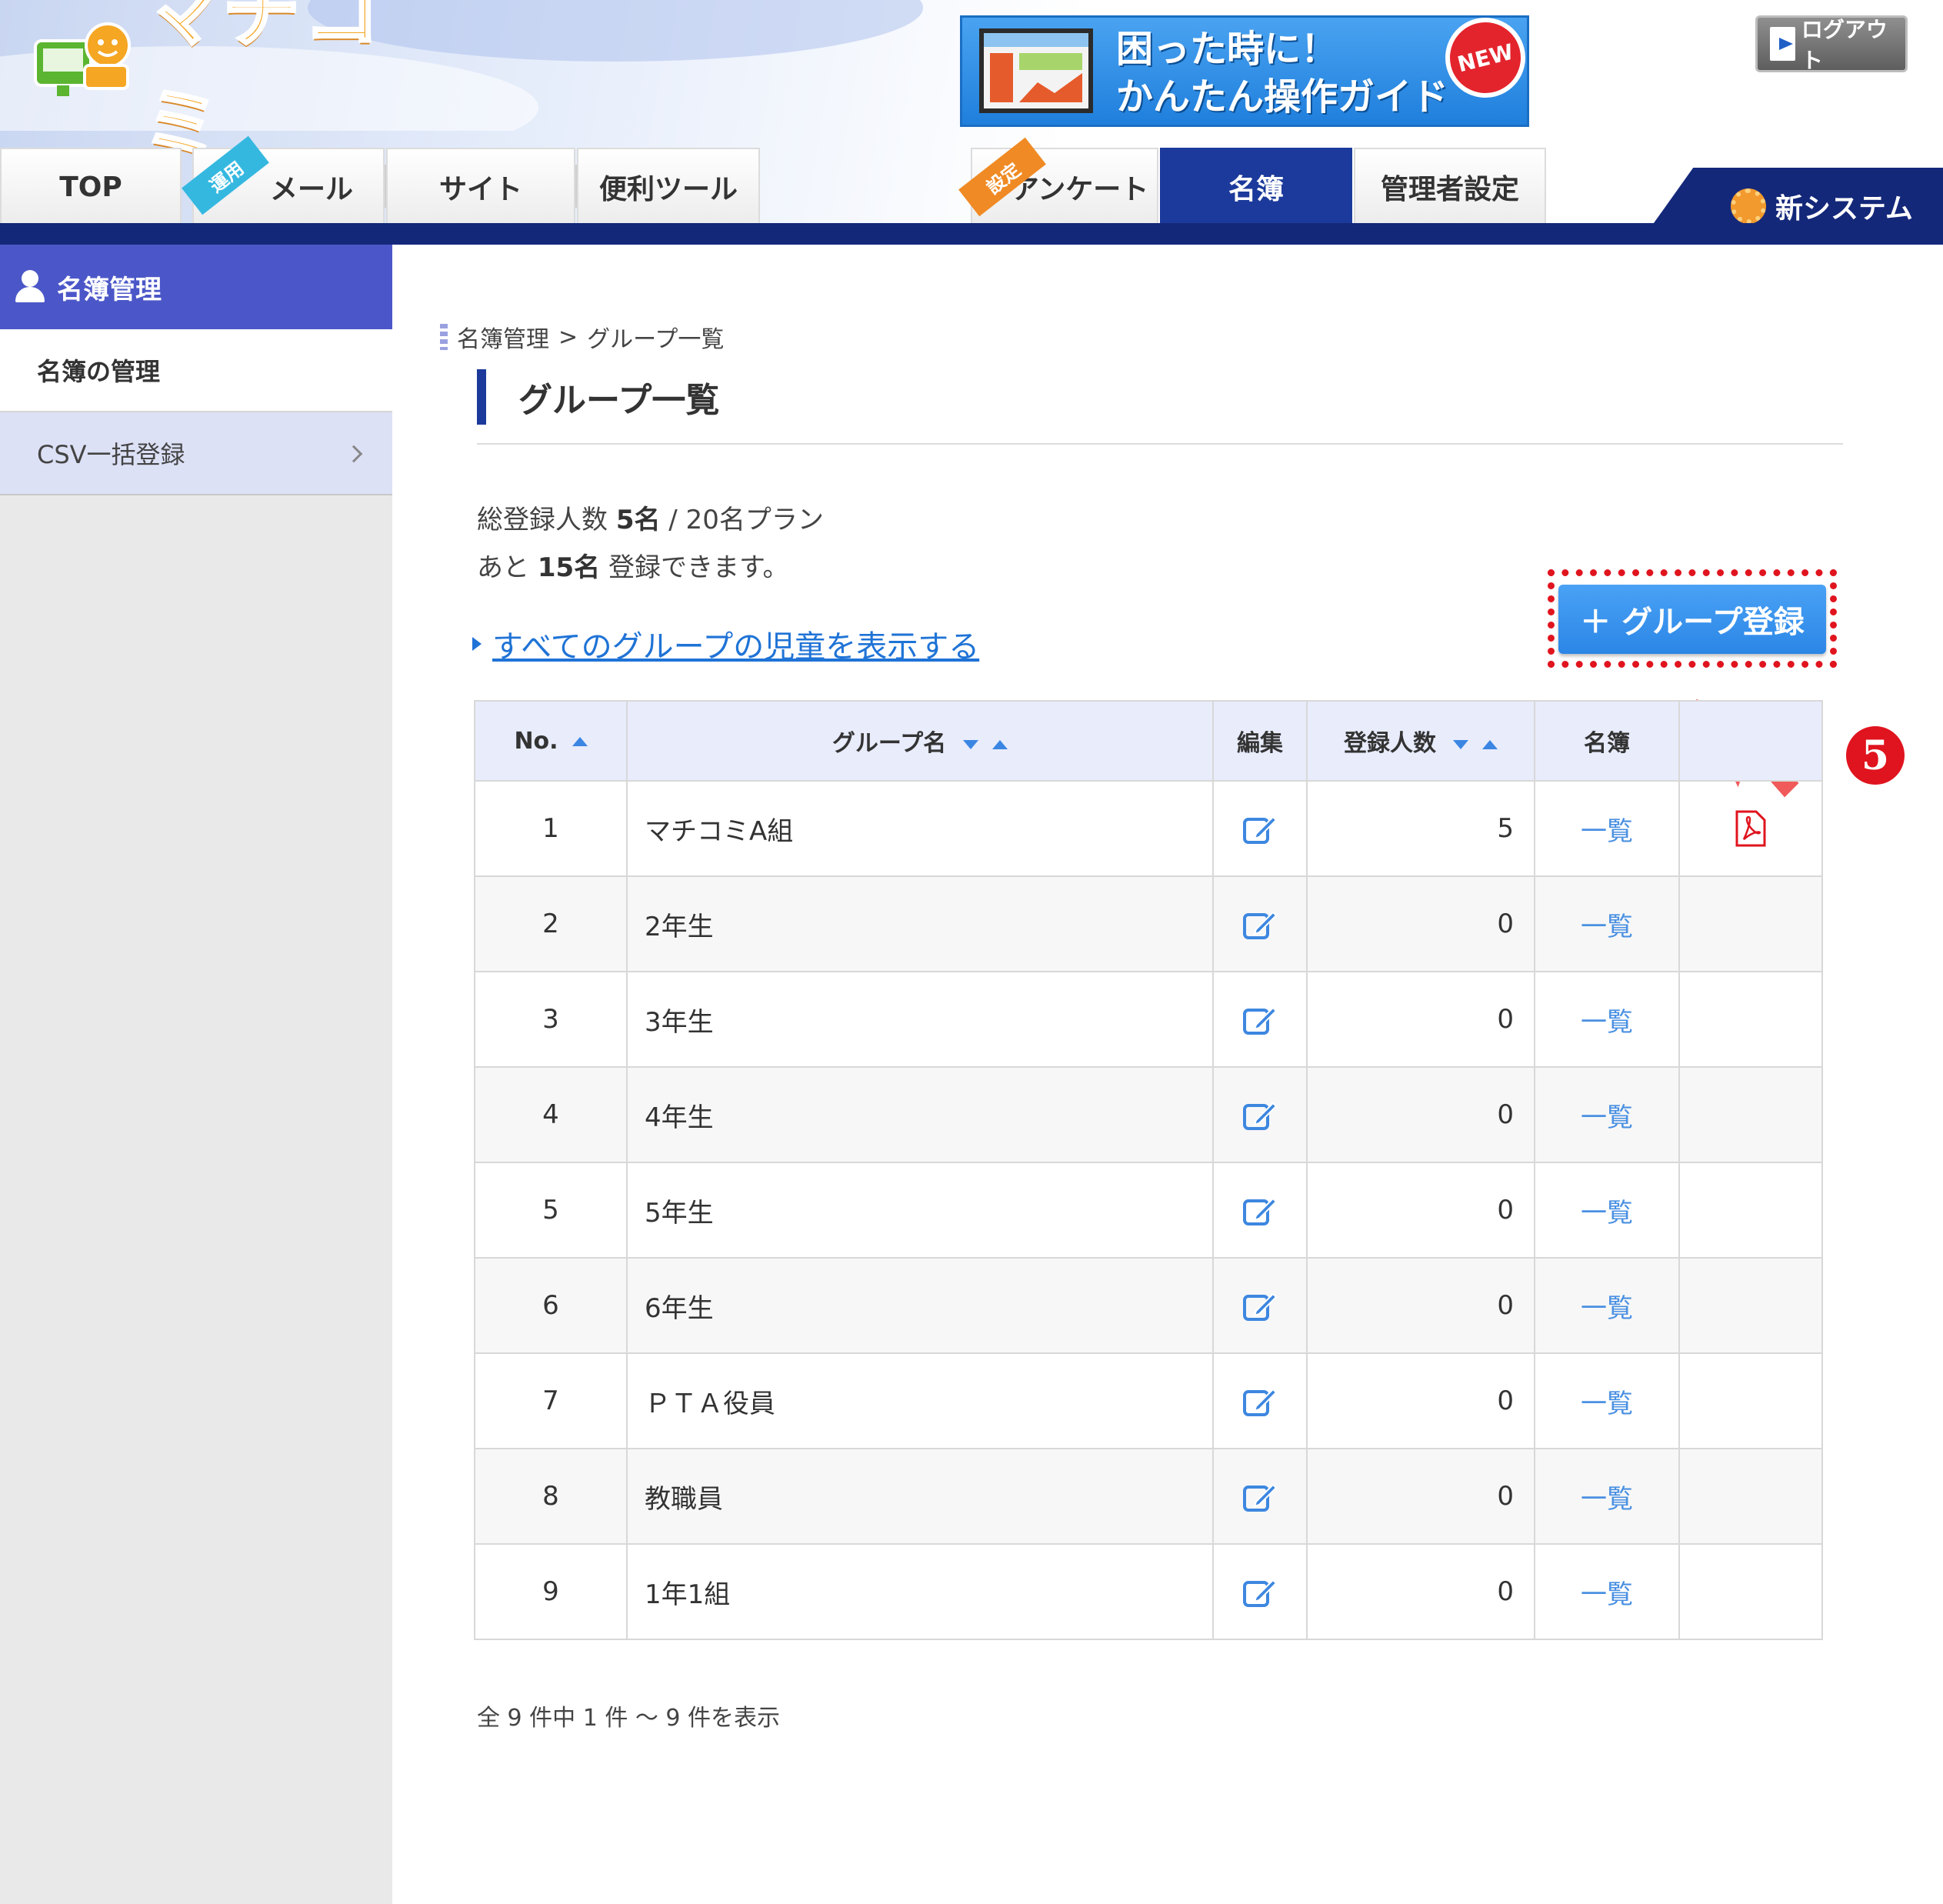 This screenshot has width=1943, height=1904. I want to click on cell-no: 4, so click(551, 1114).